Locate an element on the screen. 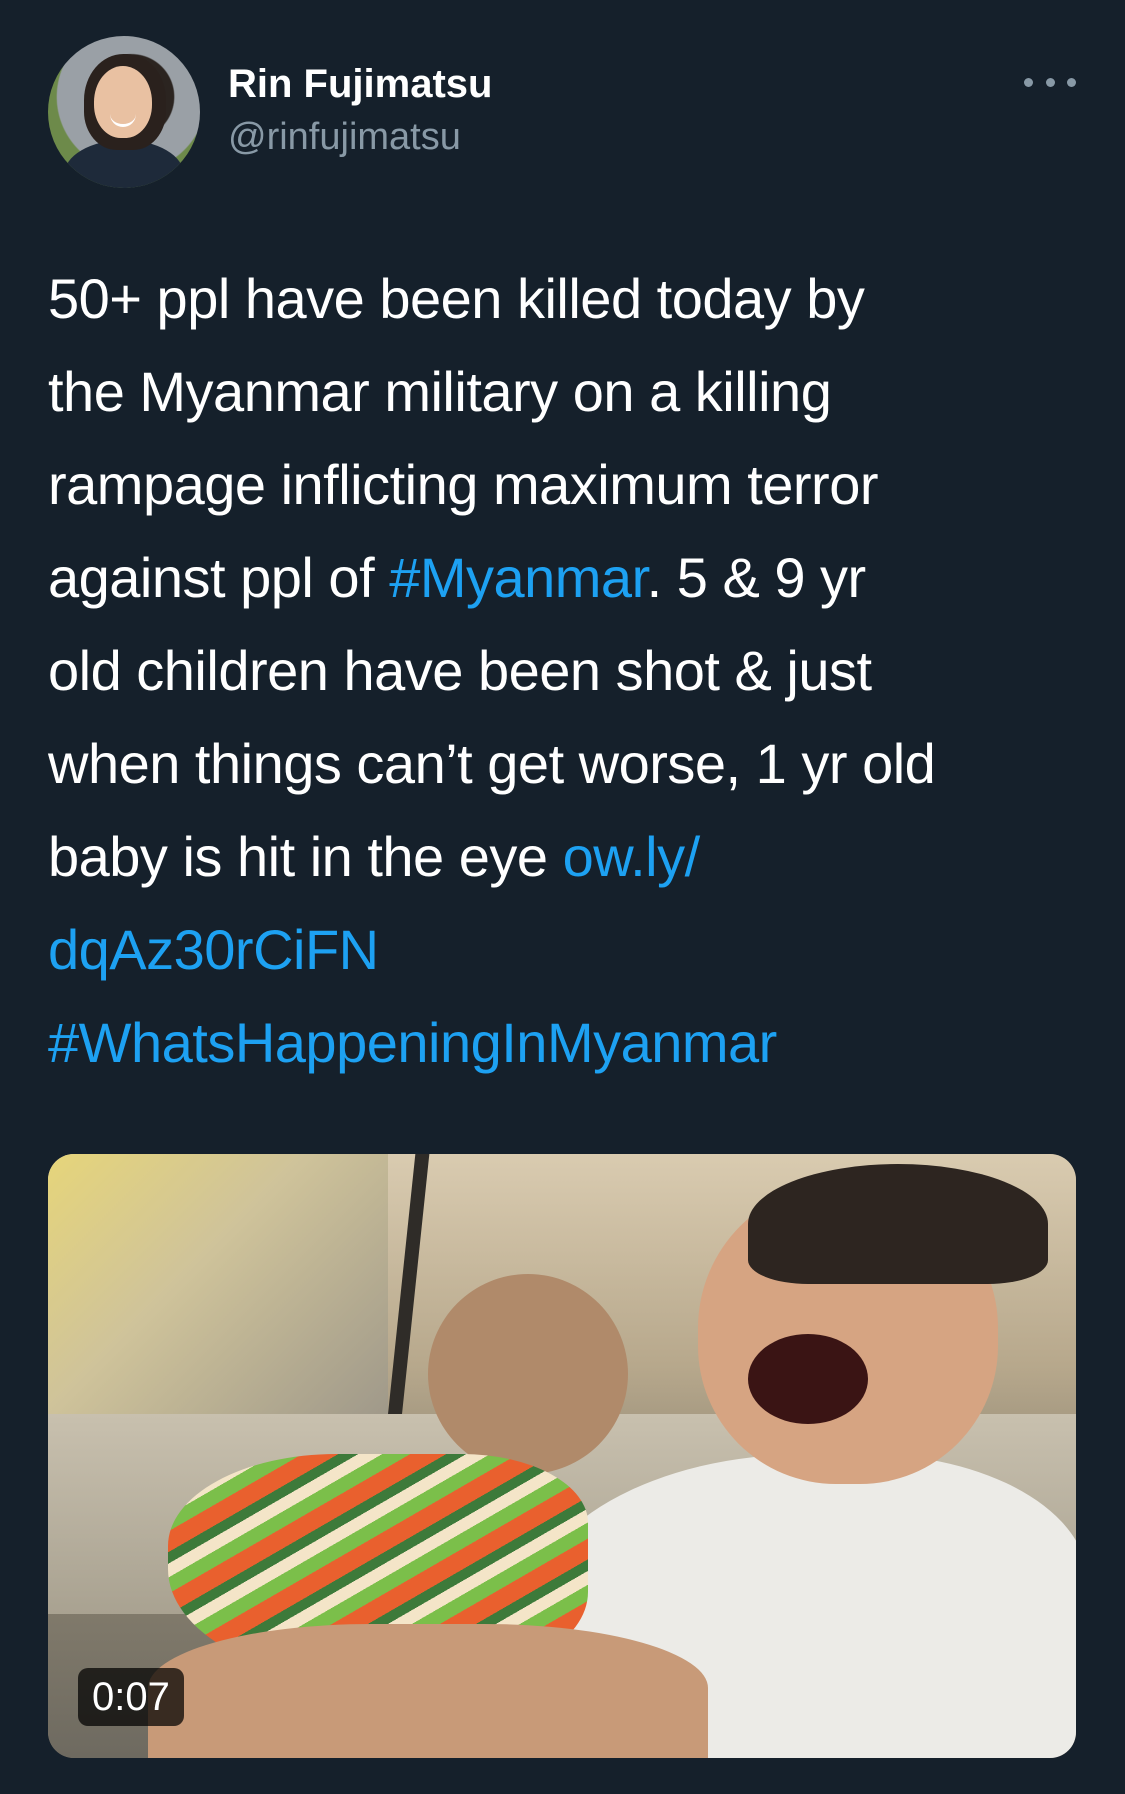 This screenshot has height=1794, width=1125. tweet-text-segment: old children have been shot & just is located at coordinates (460, 670).